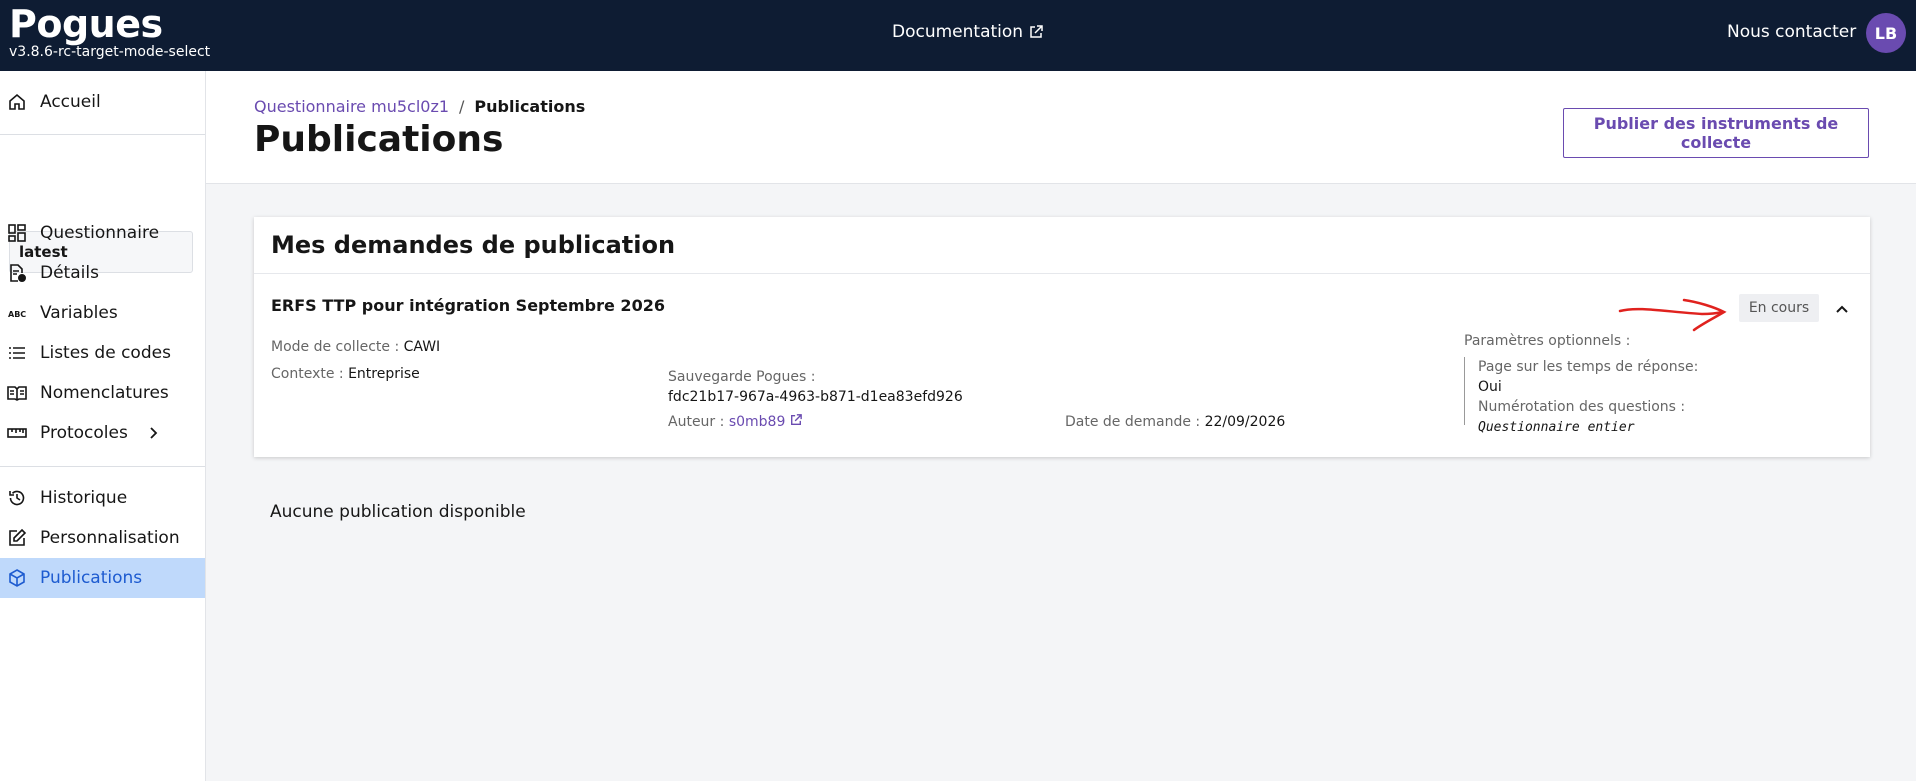  Describe the element at coordinates (530, 106) in the screenshot. I see `breadcrumb-current: Publications` at that location.